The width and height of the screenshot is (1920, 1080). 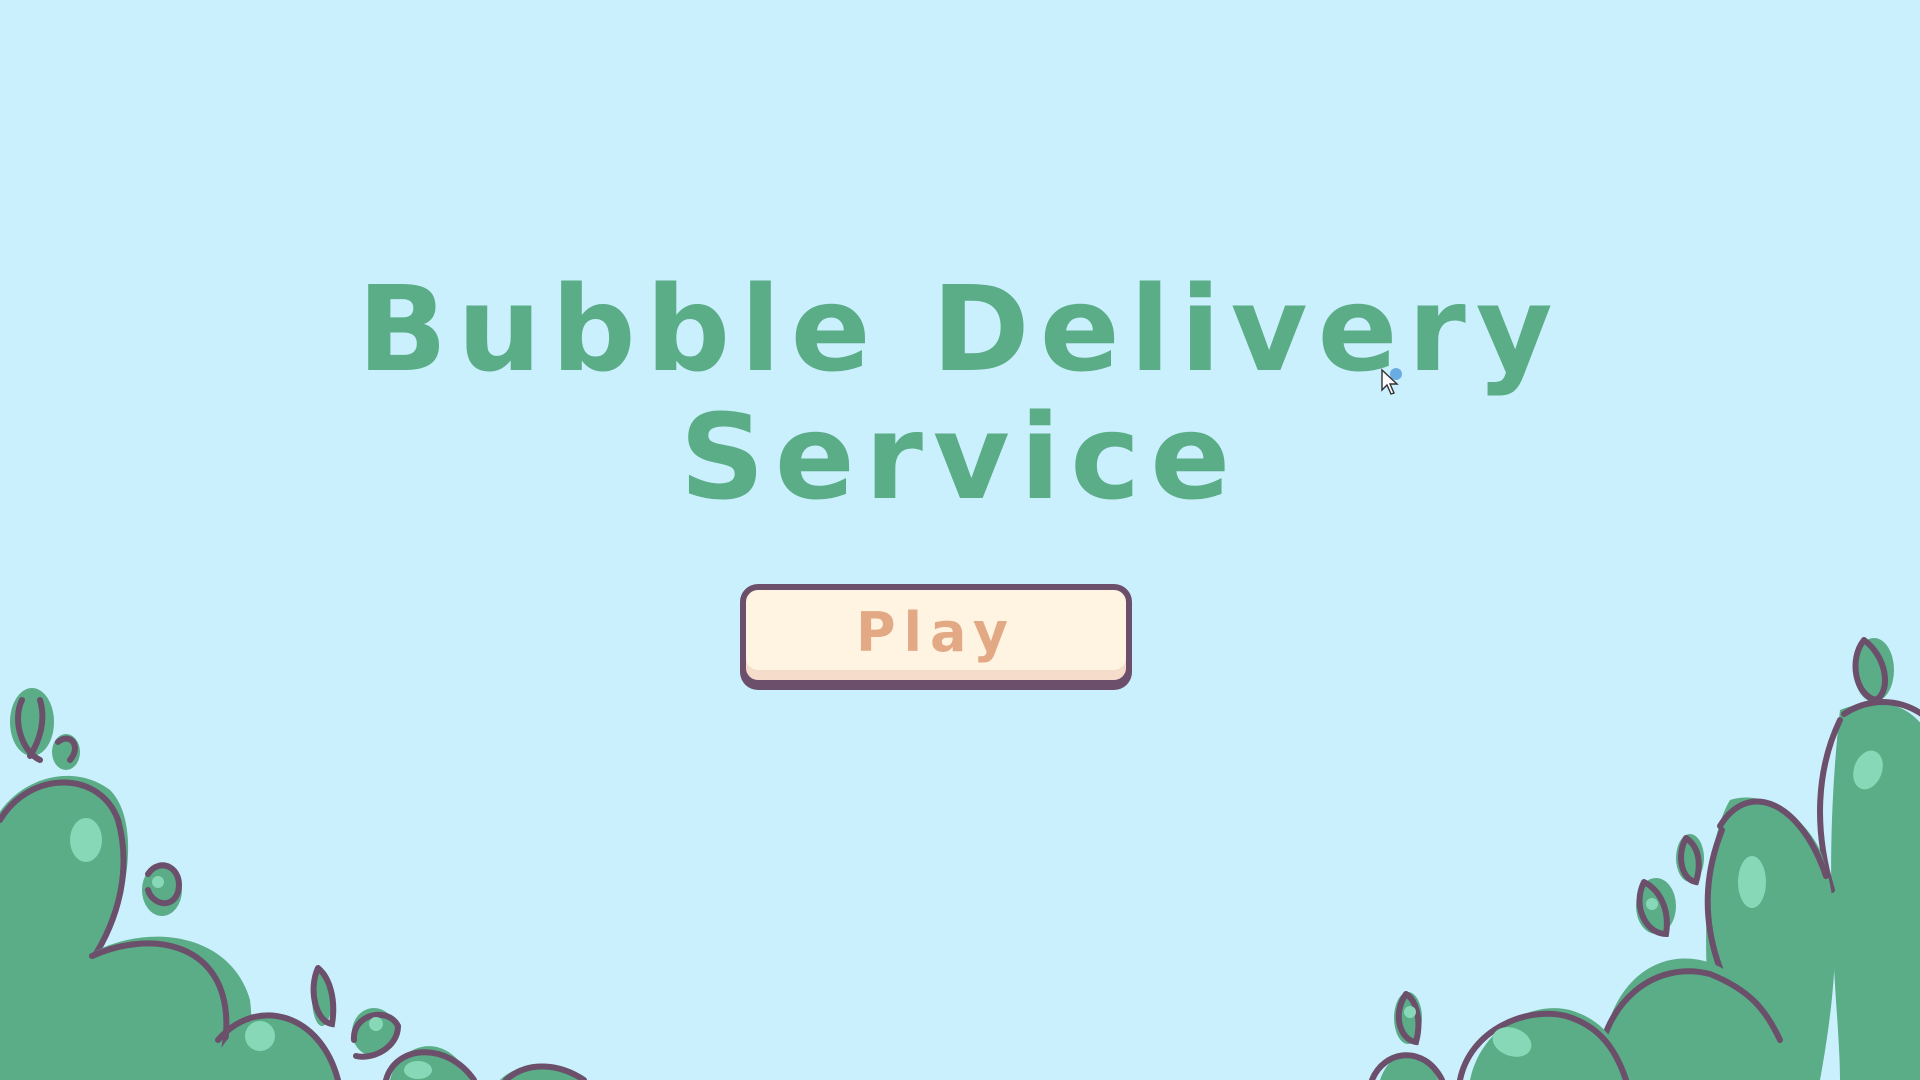 I want to click on bush-cluster-left, so click(x=293, y=884).